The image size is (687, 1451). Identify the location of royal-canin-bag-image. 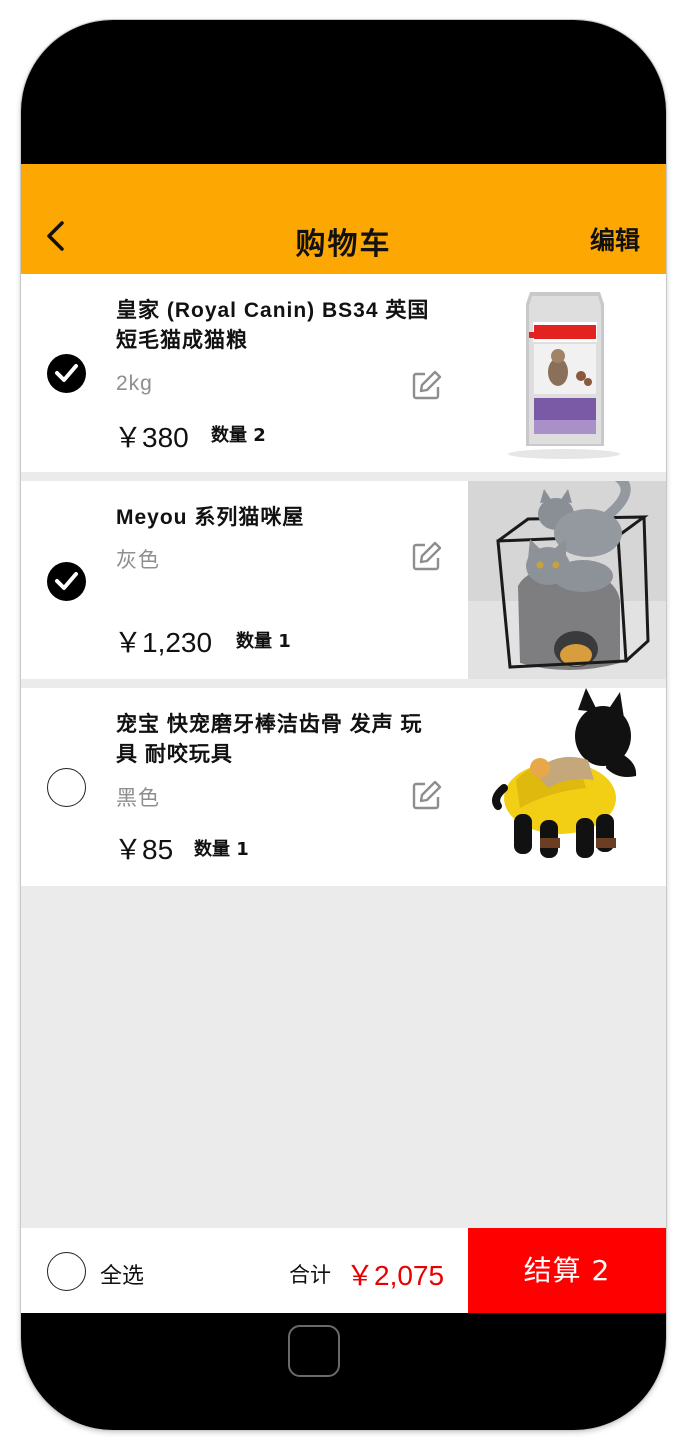
(567, 373).